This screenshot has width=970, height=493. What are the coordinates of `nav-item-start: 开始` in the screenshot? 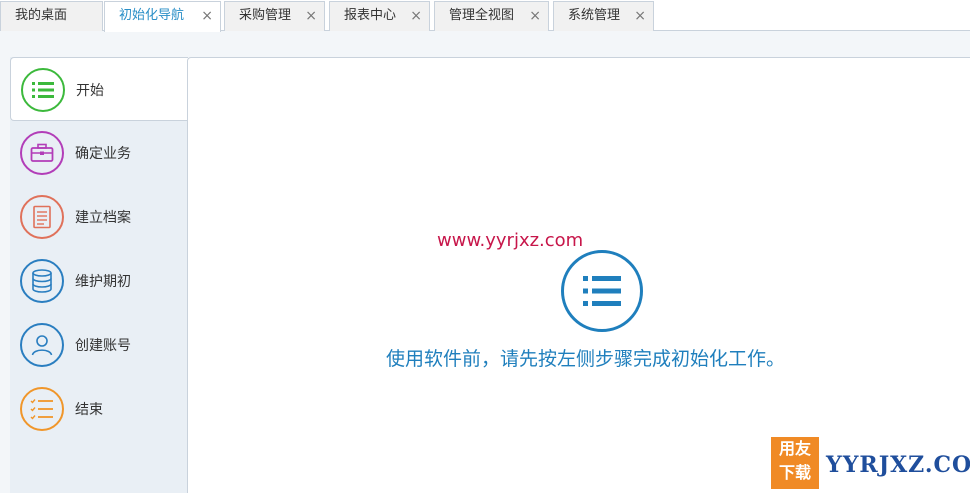 It's located at (99, 89).